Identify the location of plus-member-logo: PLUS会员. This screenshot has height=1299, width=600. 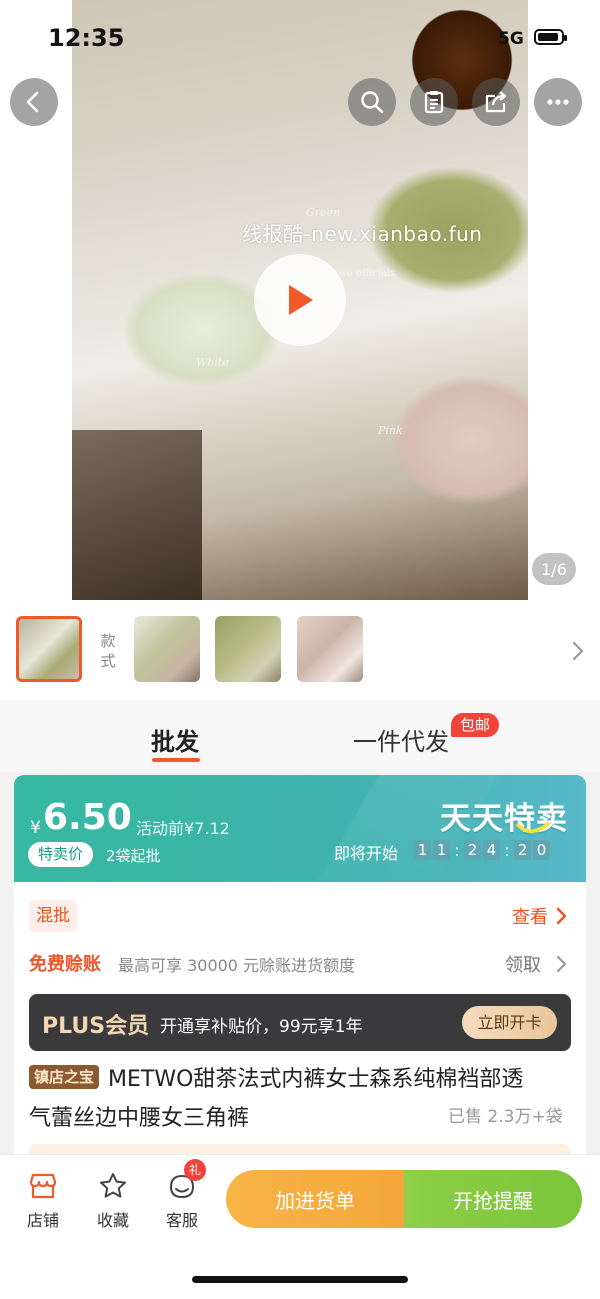
(96, 1026).